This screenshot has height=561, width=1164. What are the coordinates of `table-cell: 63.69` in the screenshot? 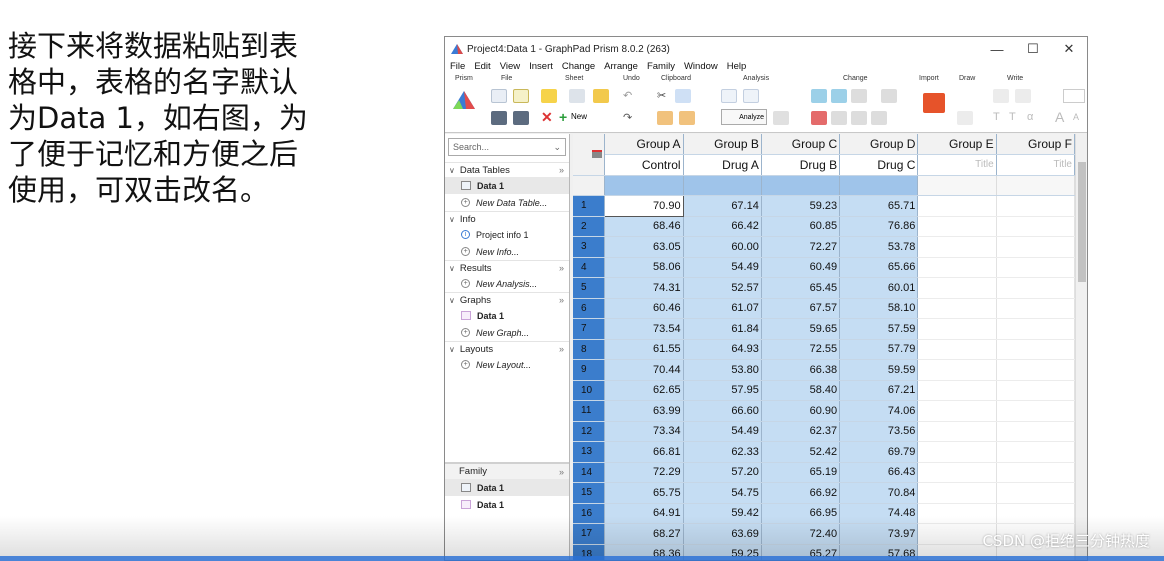 It's located at (722, 534).